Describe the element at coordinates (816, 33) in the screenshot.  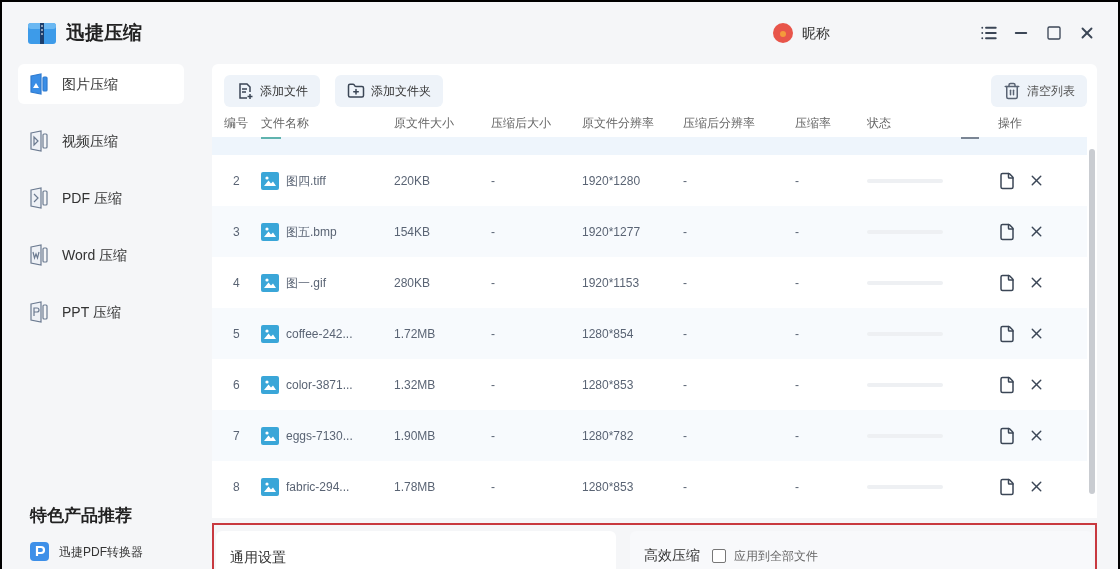
I see `user-name: 昵称` at that location.